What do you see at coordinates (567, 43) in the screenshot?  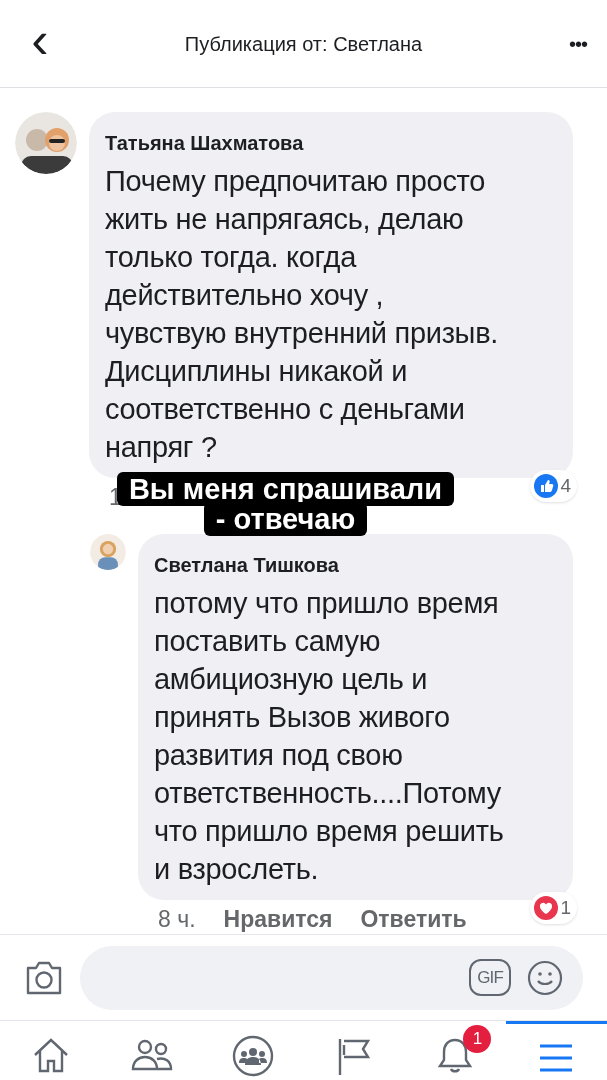 I see `more-button: •••` at bounding box center [567, 43].